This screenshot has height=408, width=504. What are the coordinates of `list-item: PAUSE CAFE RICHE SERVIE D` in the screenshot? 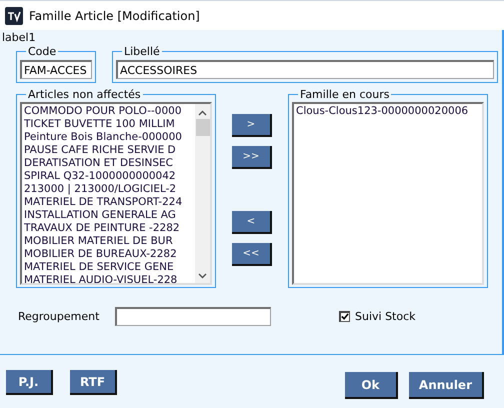 It's located at (108, 150).